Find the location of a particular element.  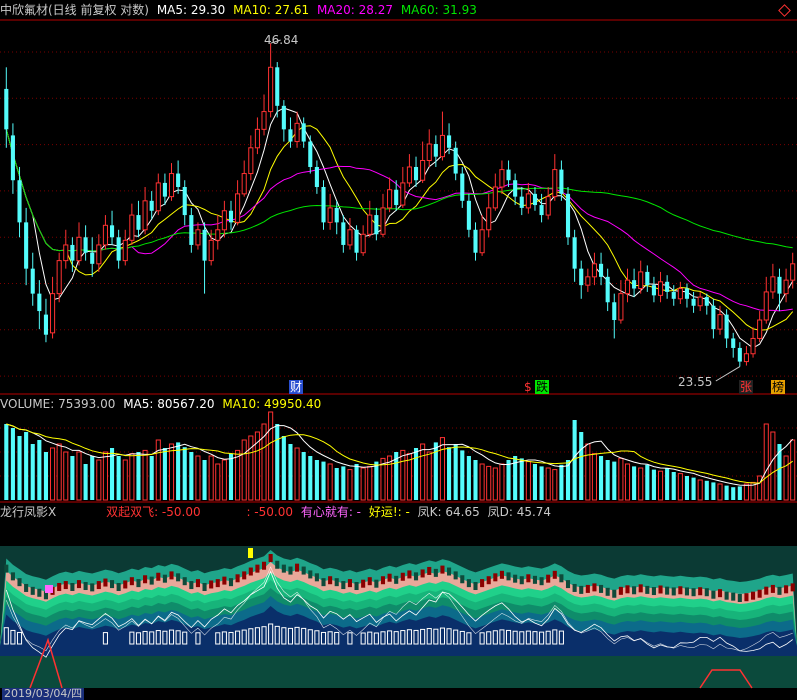

vol-ma5-readout: MA5: 80567.20 is located at coordinates (169, 404).